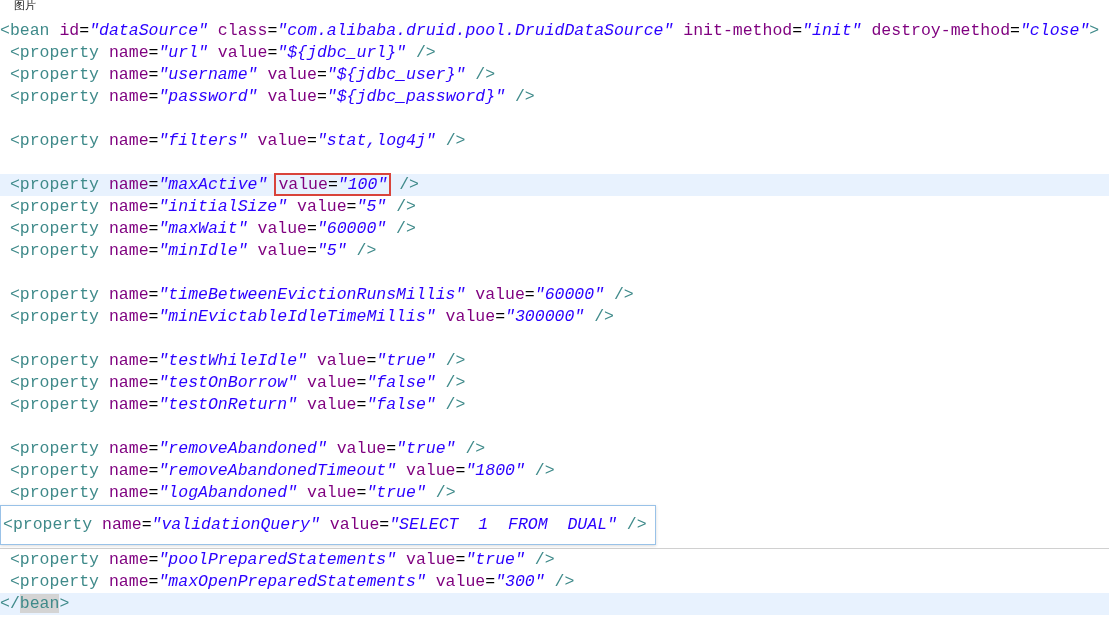 The width and height of the screenshot is (1109, 627). What do you see at coordinates (292, 582) in the screenshot?
I see `code-line: <property name="maxOpenPreparedStatements" value="300" />` at bounding box center [292, 582].